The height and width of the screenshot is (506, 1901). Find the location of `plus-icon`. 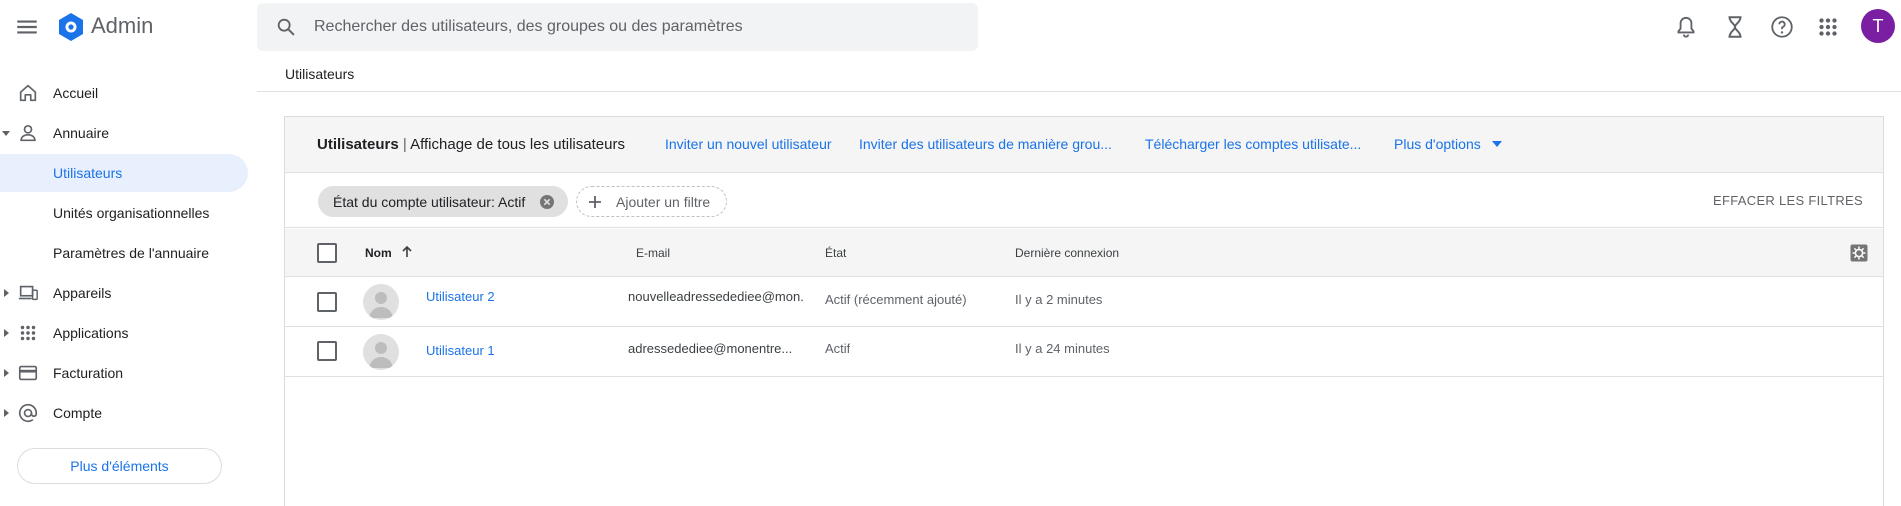

plus-icon is located at coordinates (595, 202).